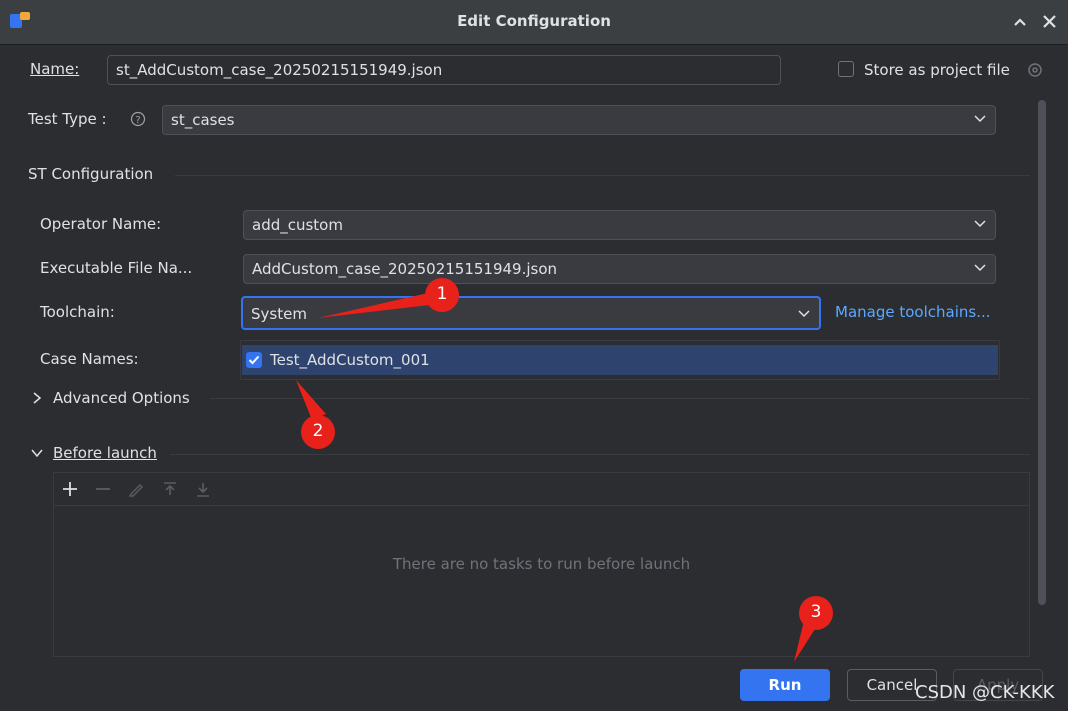  Describe the element at coordinates (318, 431) in the screenshot. I see `annotation-label-2: 2` at that location.